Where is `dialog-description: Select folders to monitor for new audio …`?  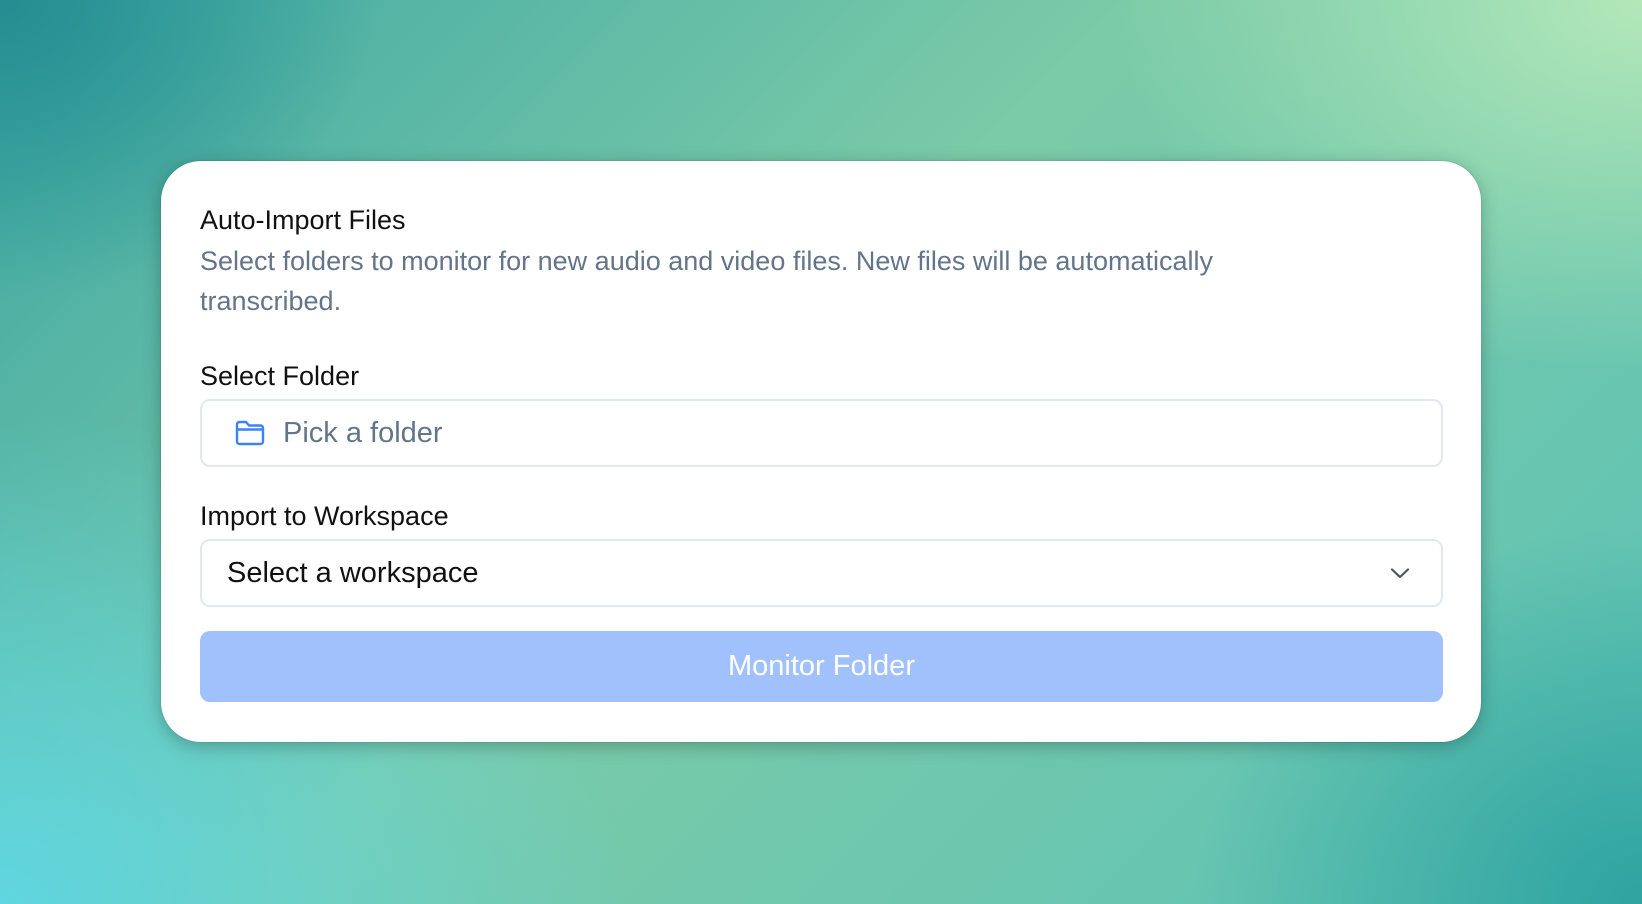
dialog-description: Select folders to monitor for new audio … is located at coordinates (706, 281).